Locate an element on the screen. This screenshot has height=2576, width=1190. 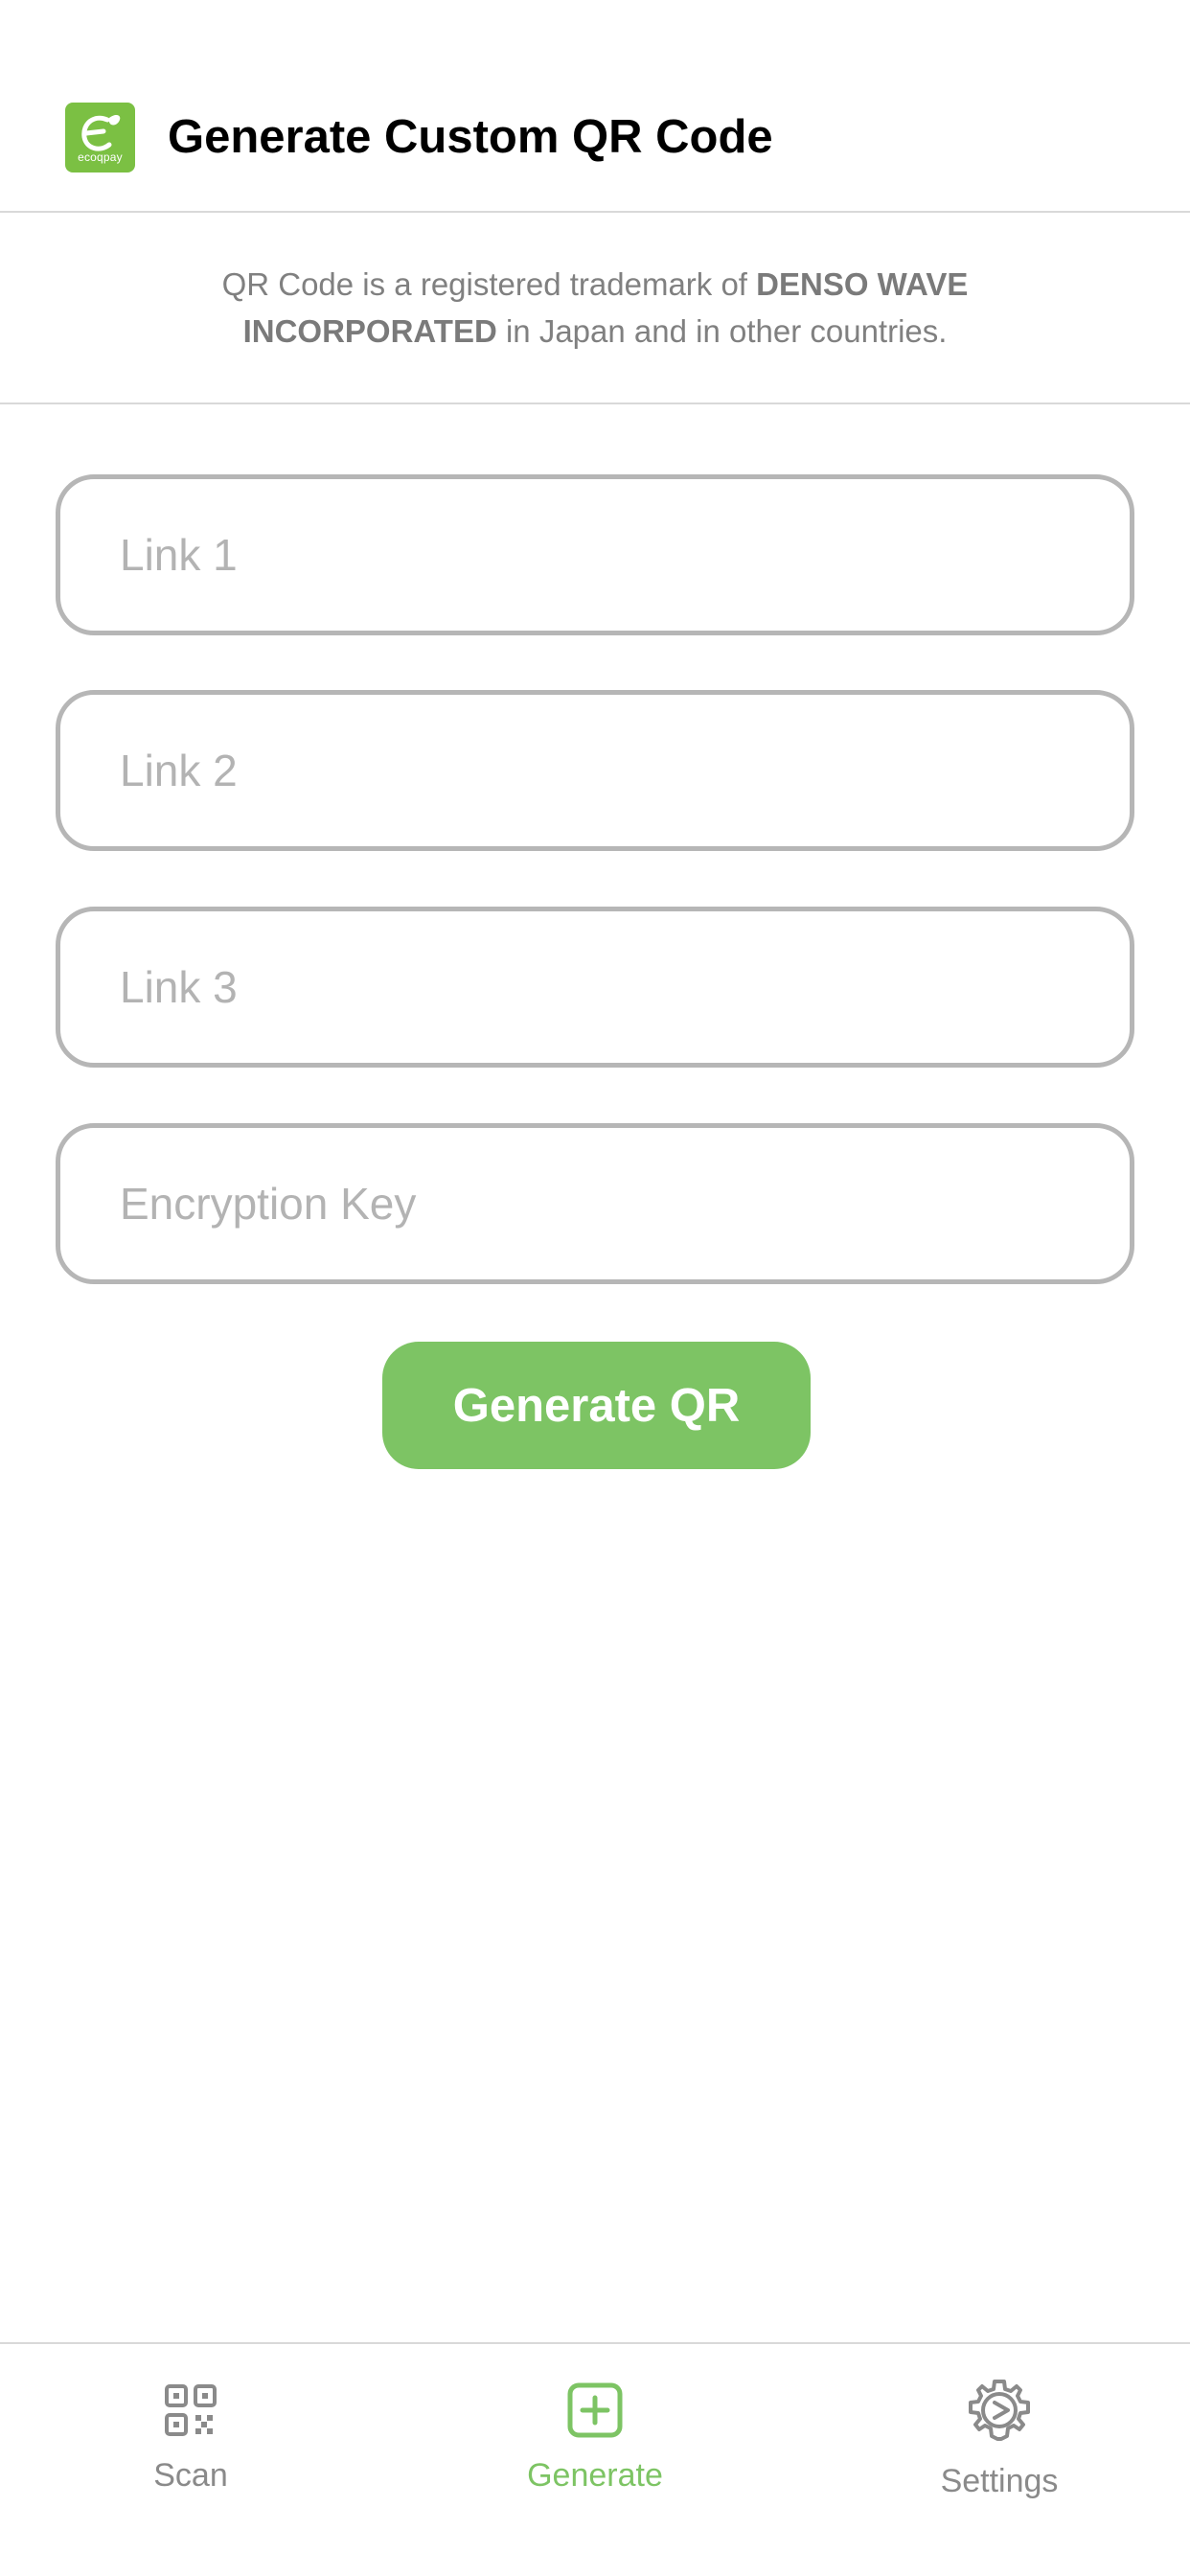
link-1-input is located at coordinates (595, 555).